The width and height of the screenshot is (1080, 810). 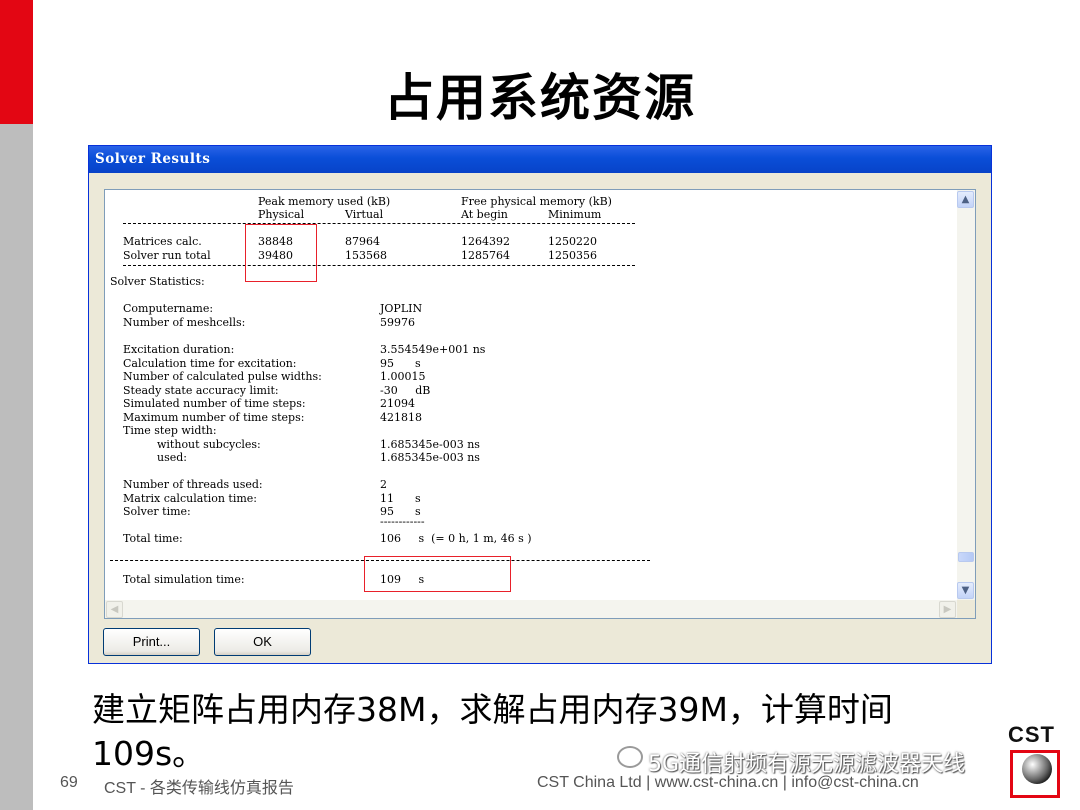 What do you see at coordinates (16, 467) in the screenshot?
I see `slide-side-bar` at bounding box center [16, 467].